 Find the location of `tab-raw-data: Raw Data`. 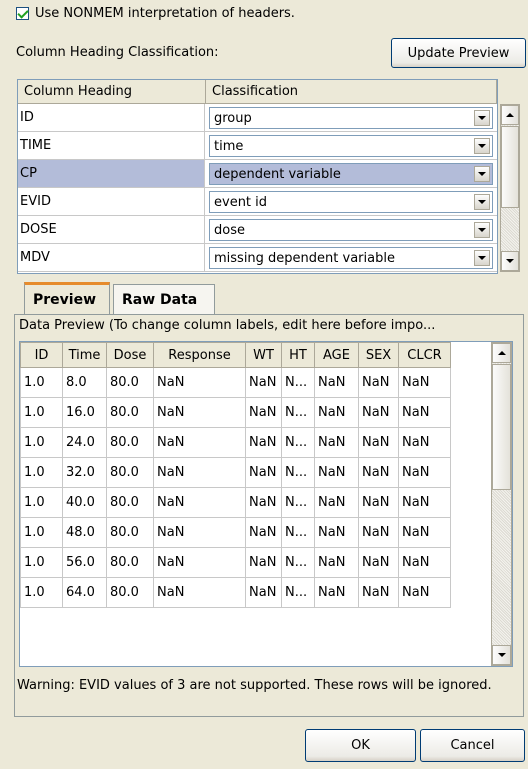

tab-raw-data: Raw Data is located at coordinates (164, 299).